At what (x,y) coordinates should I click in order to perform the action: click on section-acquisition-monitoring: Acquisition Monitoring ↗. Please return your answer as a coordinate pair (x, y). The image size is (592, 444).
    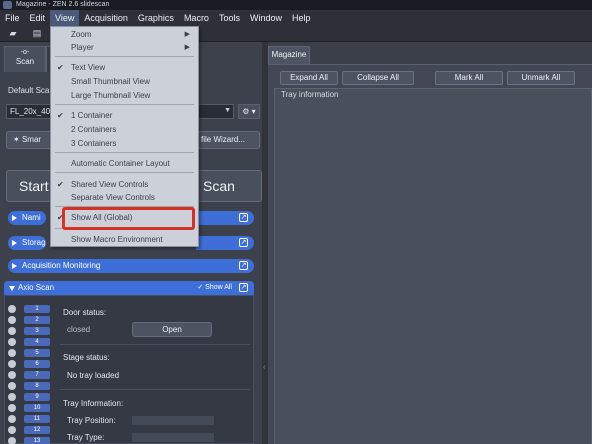
    Looking at the image, I should click on (131, 266).